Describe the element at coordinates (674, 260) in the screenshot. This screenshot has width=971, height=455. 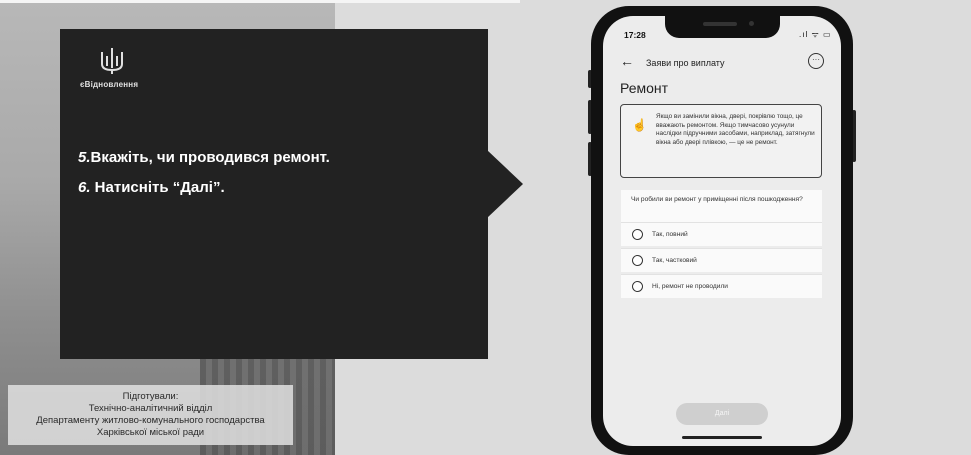
I see `option-label: Так, частковий` at that location.